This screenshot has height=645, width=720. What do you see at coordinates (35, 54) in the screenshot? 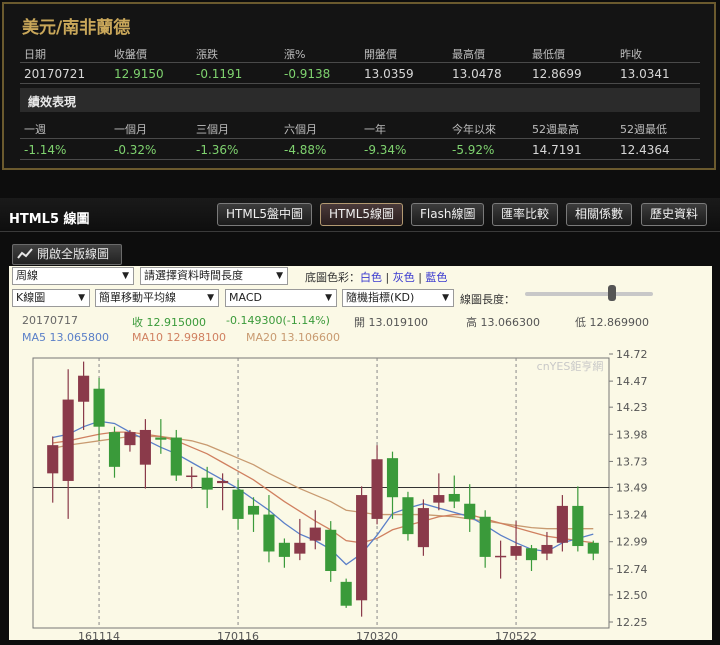
I see `header-date: 日期` at bounding box center [35, 54].